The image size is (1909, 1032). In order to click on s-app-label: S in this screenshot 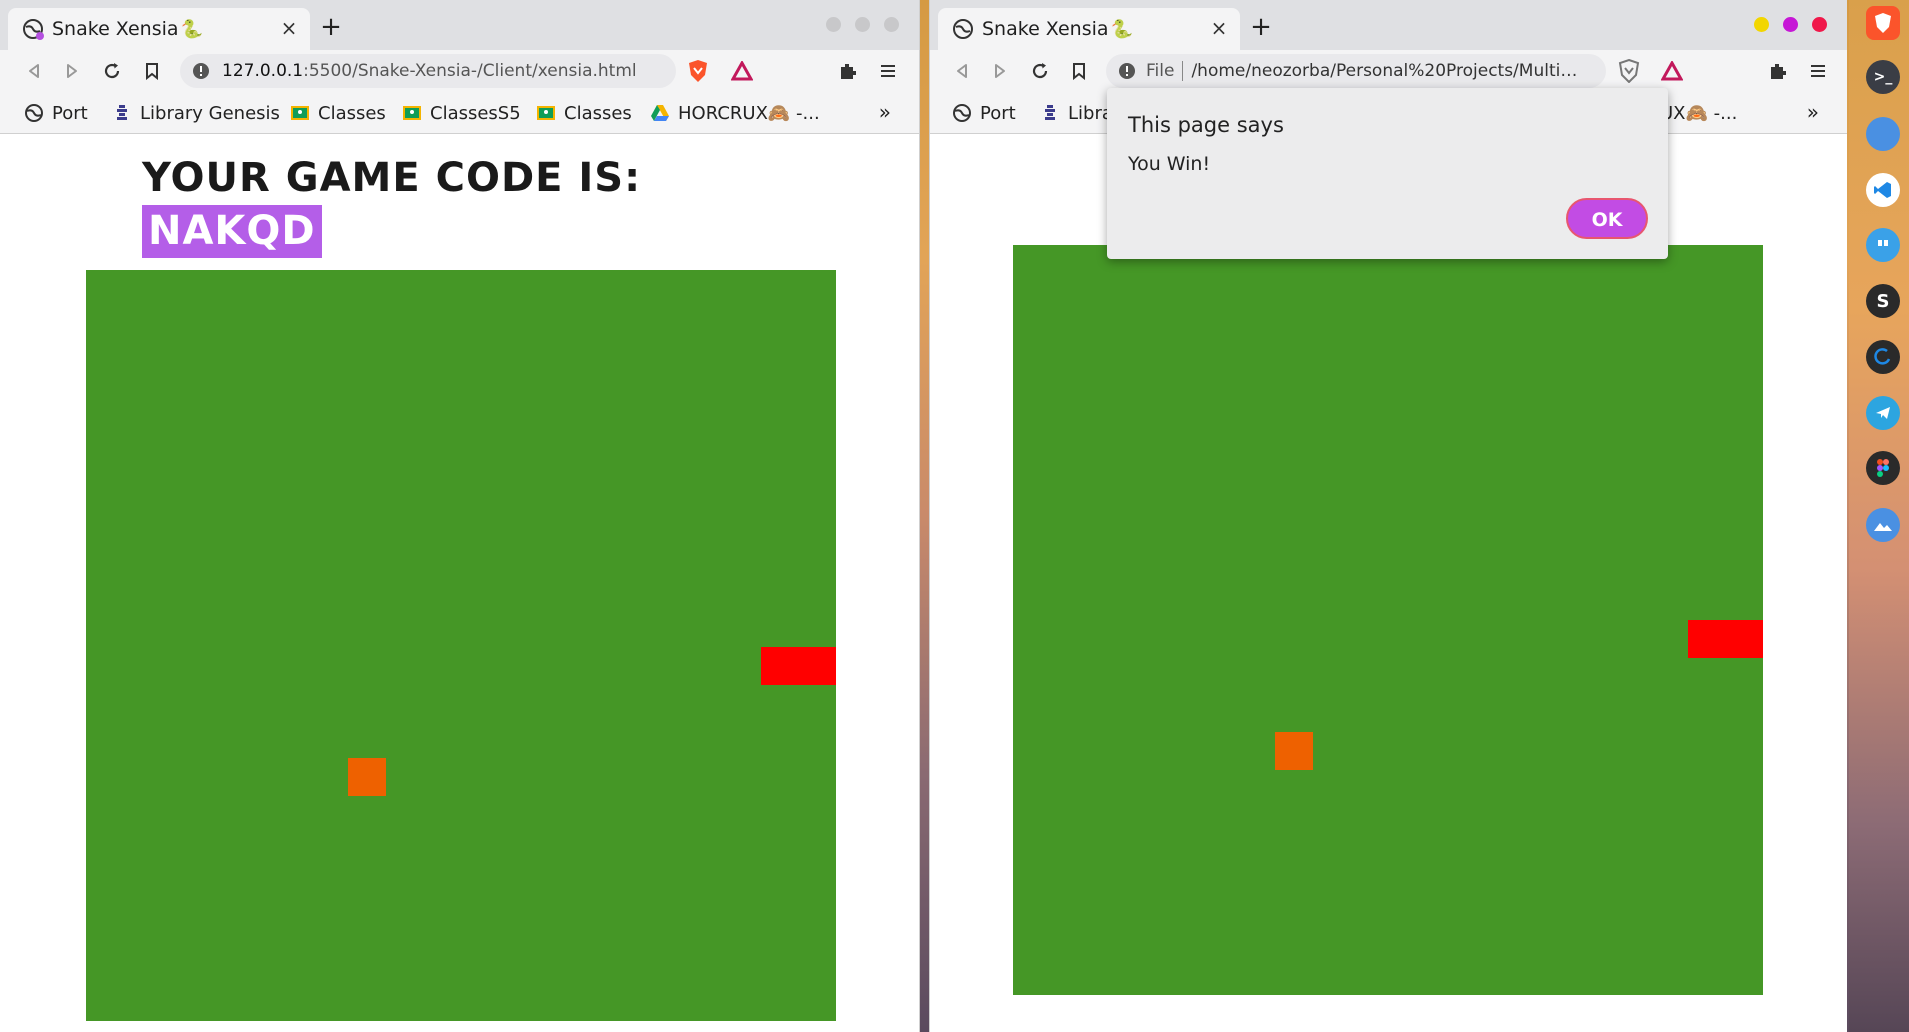, I will do `click(1883, 301)`.